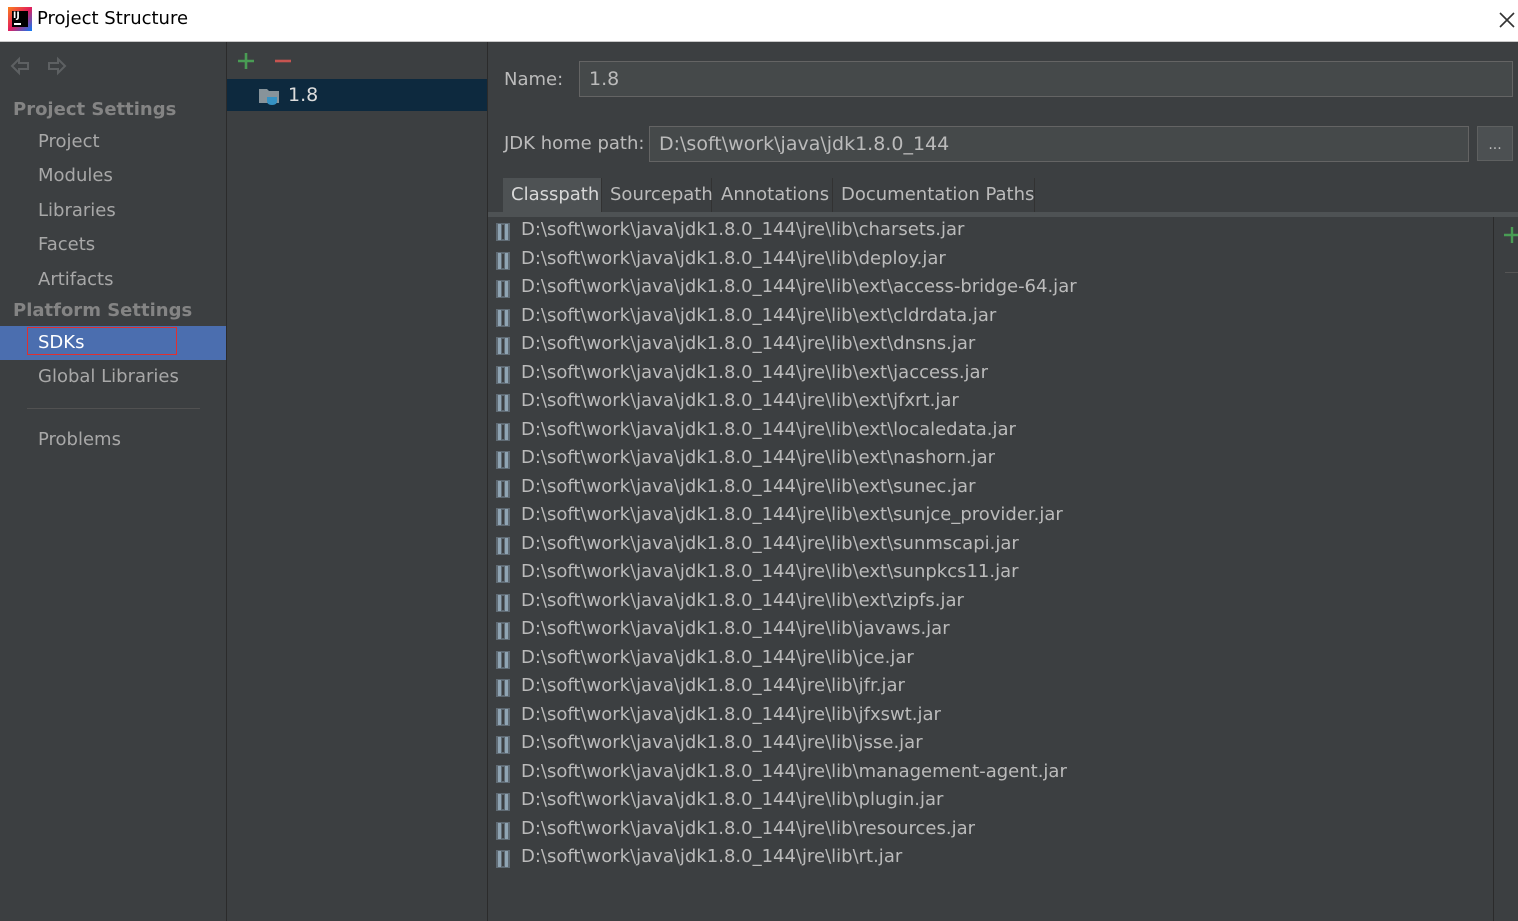 This screenshot has width=1518, height=921. Describe the element at coordinates (283, 61) in the screenshot. I see `remove-sdk-icon` at that location.